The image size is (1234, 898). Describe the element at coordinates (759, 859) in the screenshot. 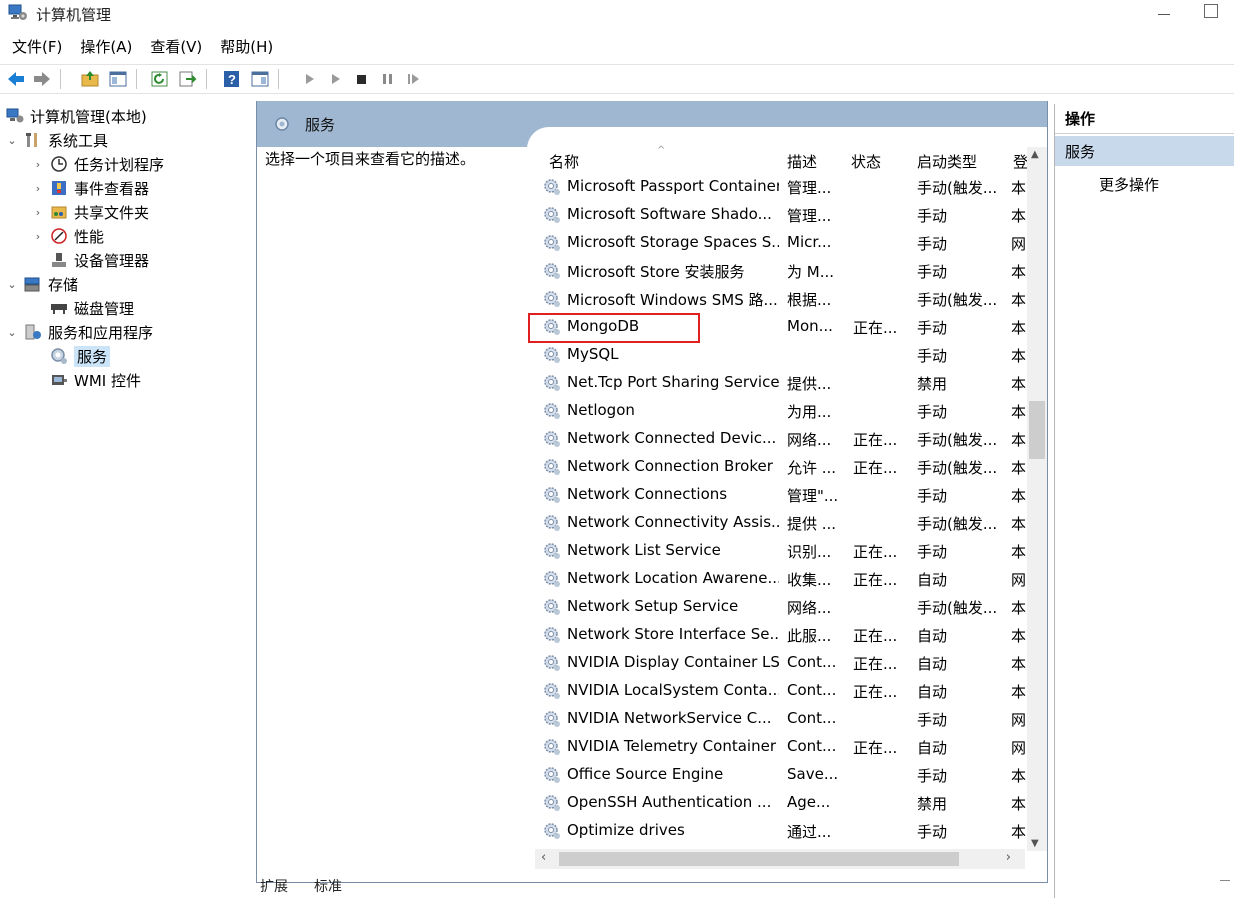

I see `horizontal-scroll-thumb` at that location.